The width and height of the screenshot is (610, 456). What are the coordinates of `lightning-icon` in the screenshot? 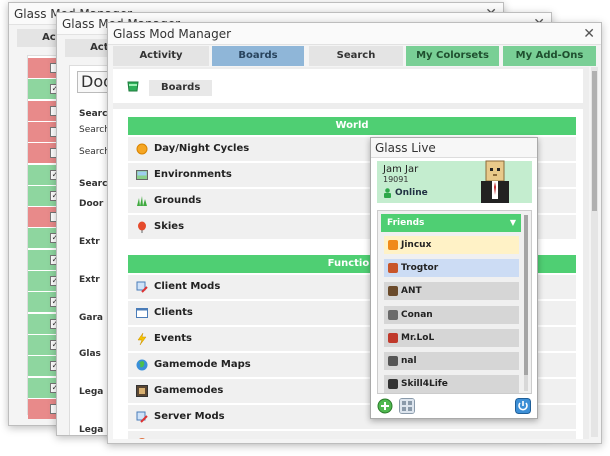 It's located at (142, 339).